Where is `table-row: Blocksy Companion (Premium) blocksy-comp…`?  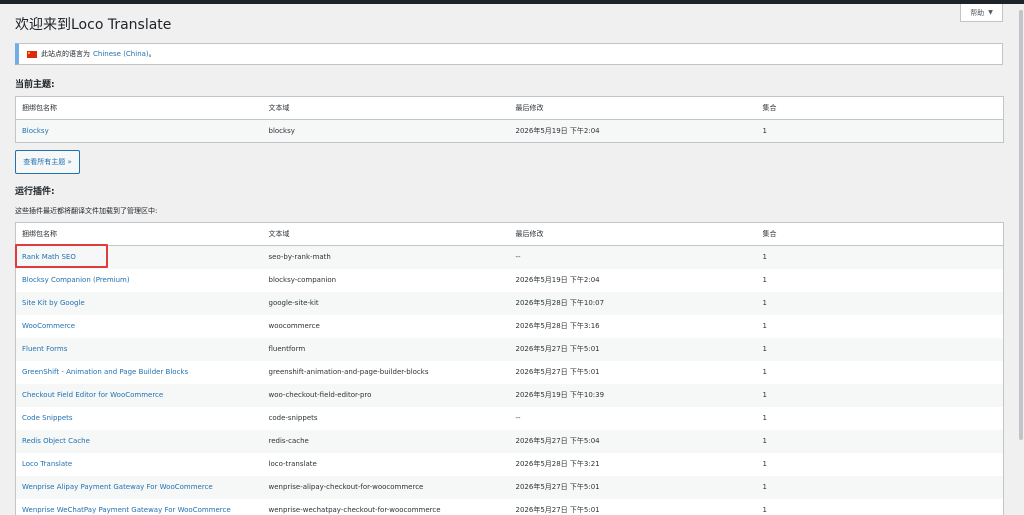 table-row: Blocksy Companion (Premium) blocksy-comp… is located at coordinates (510, 280).